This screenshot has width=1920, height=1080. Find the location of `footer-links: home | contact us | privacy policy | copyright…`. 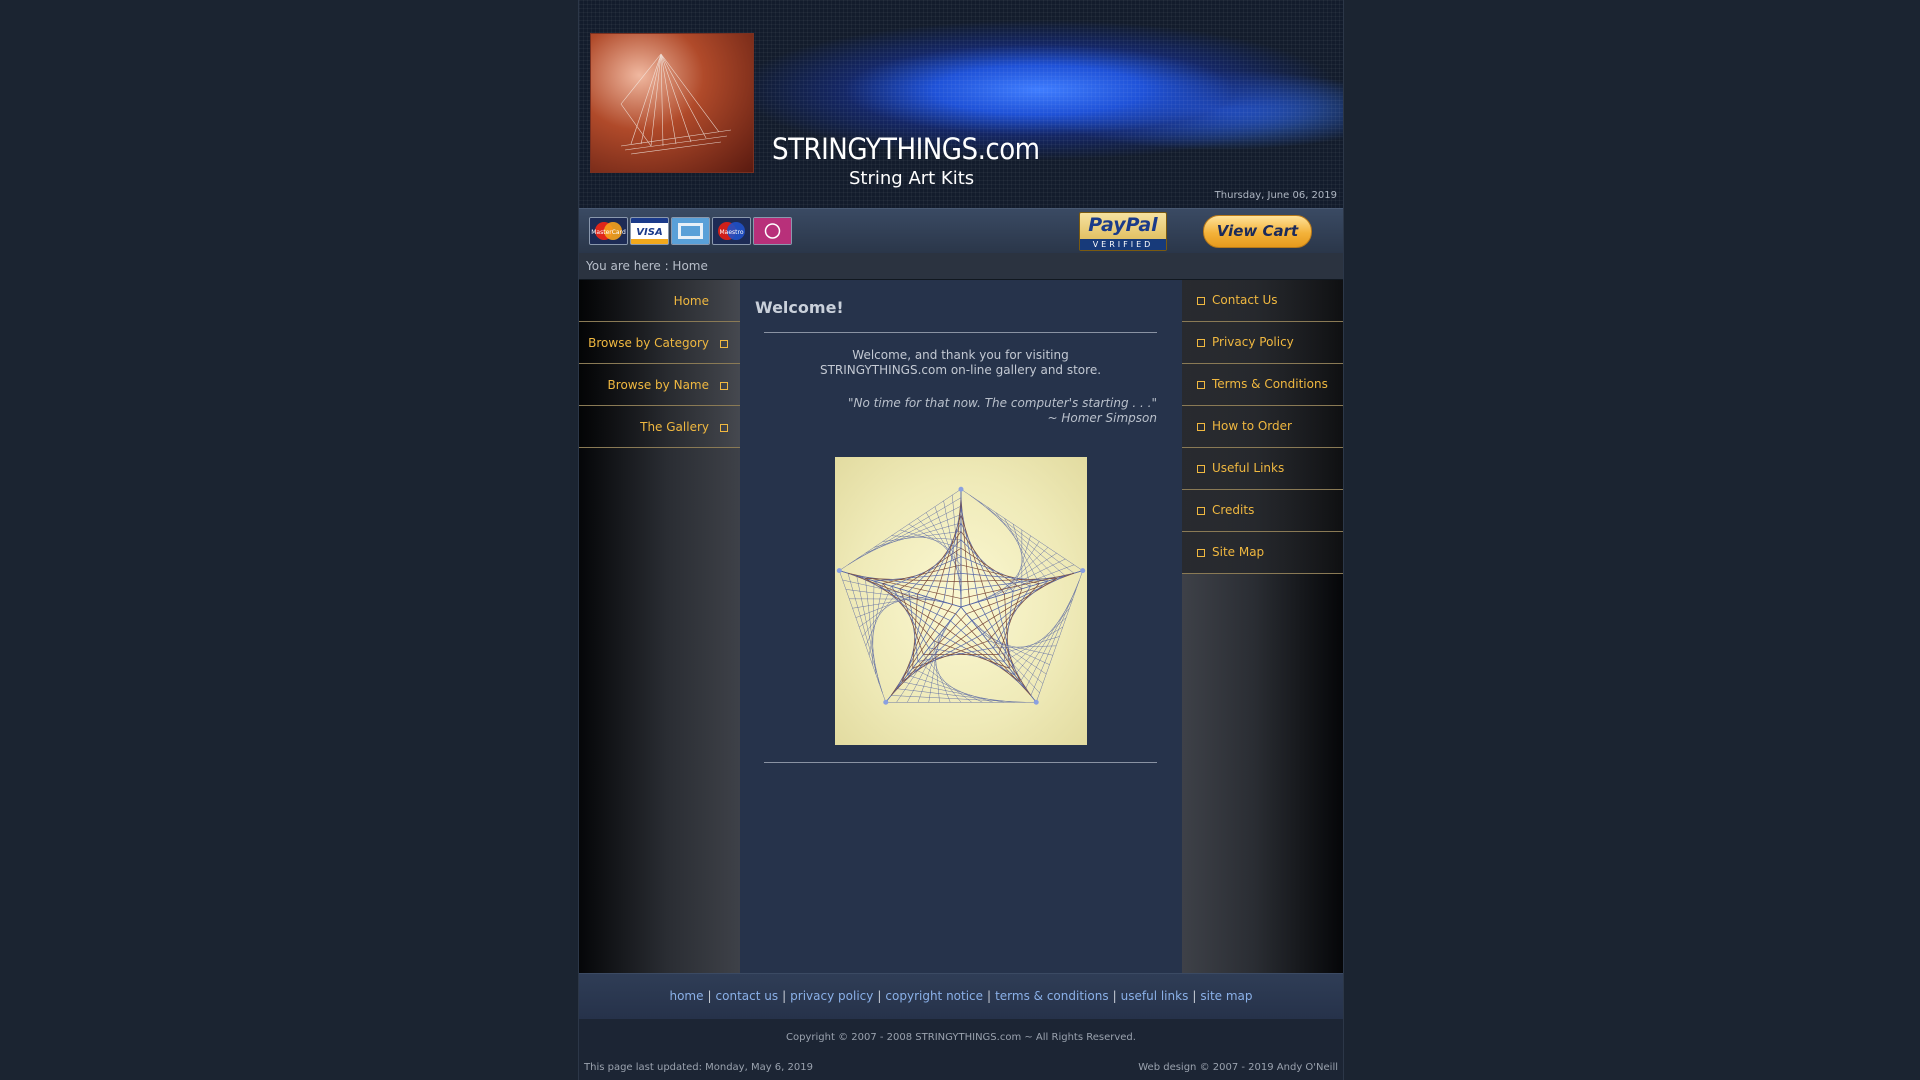

footer-links: home | contact us | privacy policy | copyright… is located at coordinates (961, 996).